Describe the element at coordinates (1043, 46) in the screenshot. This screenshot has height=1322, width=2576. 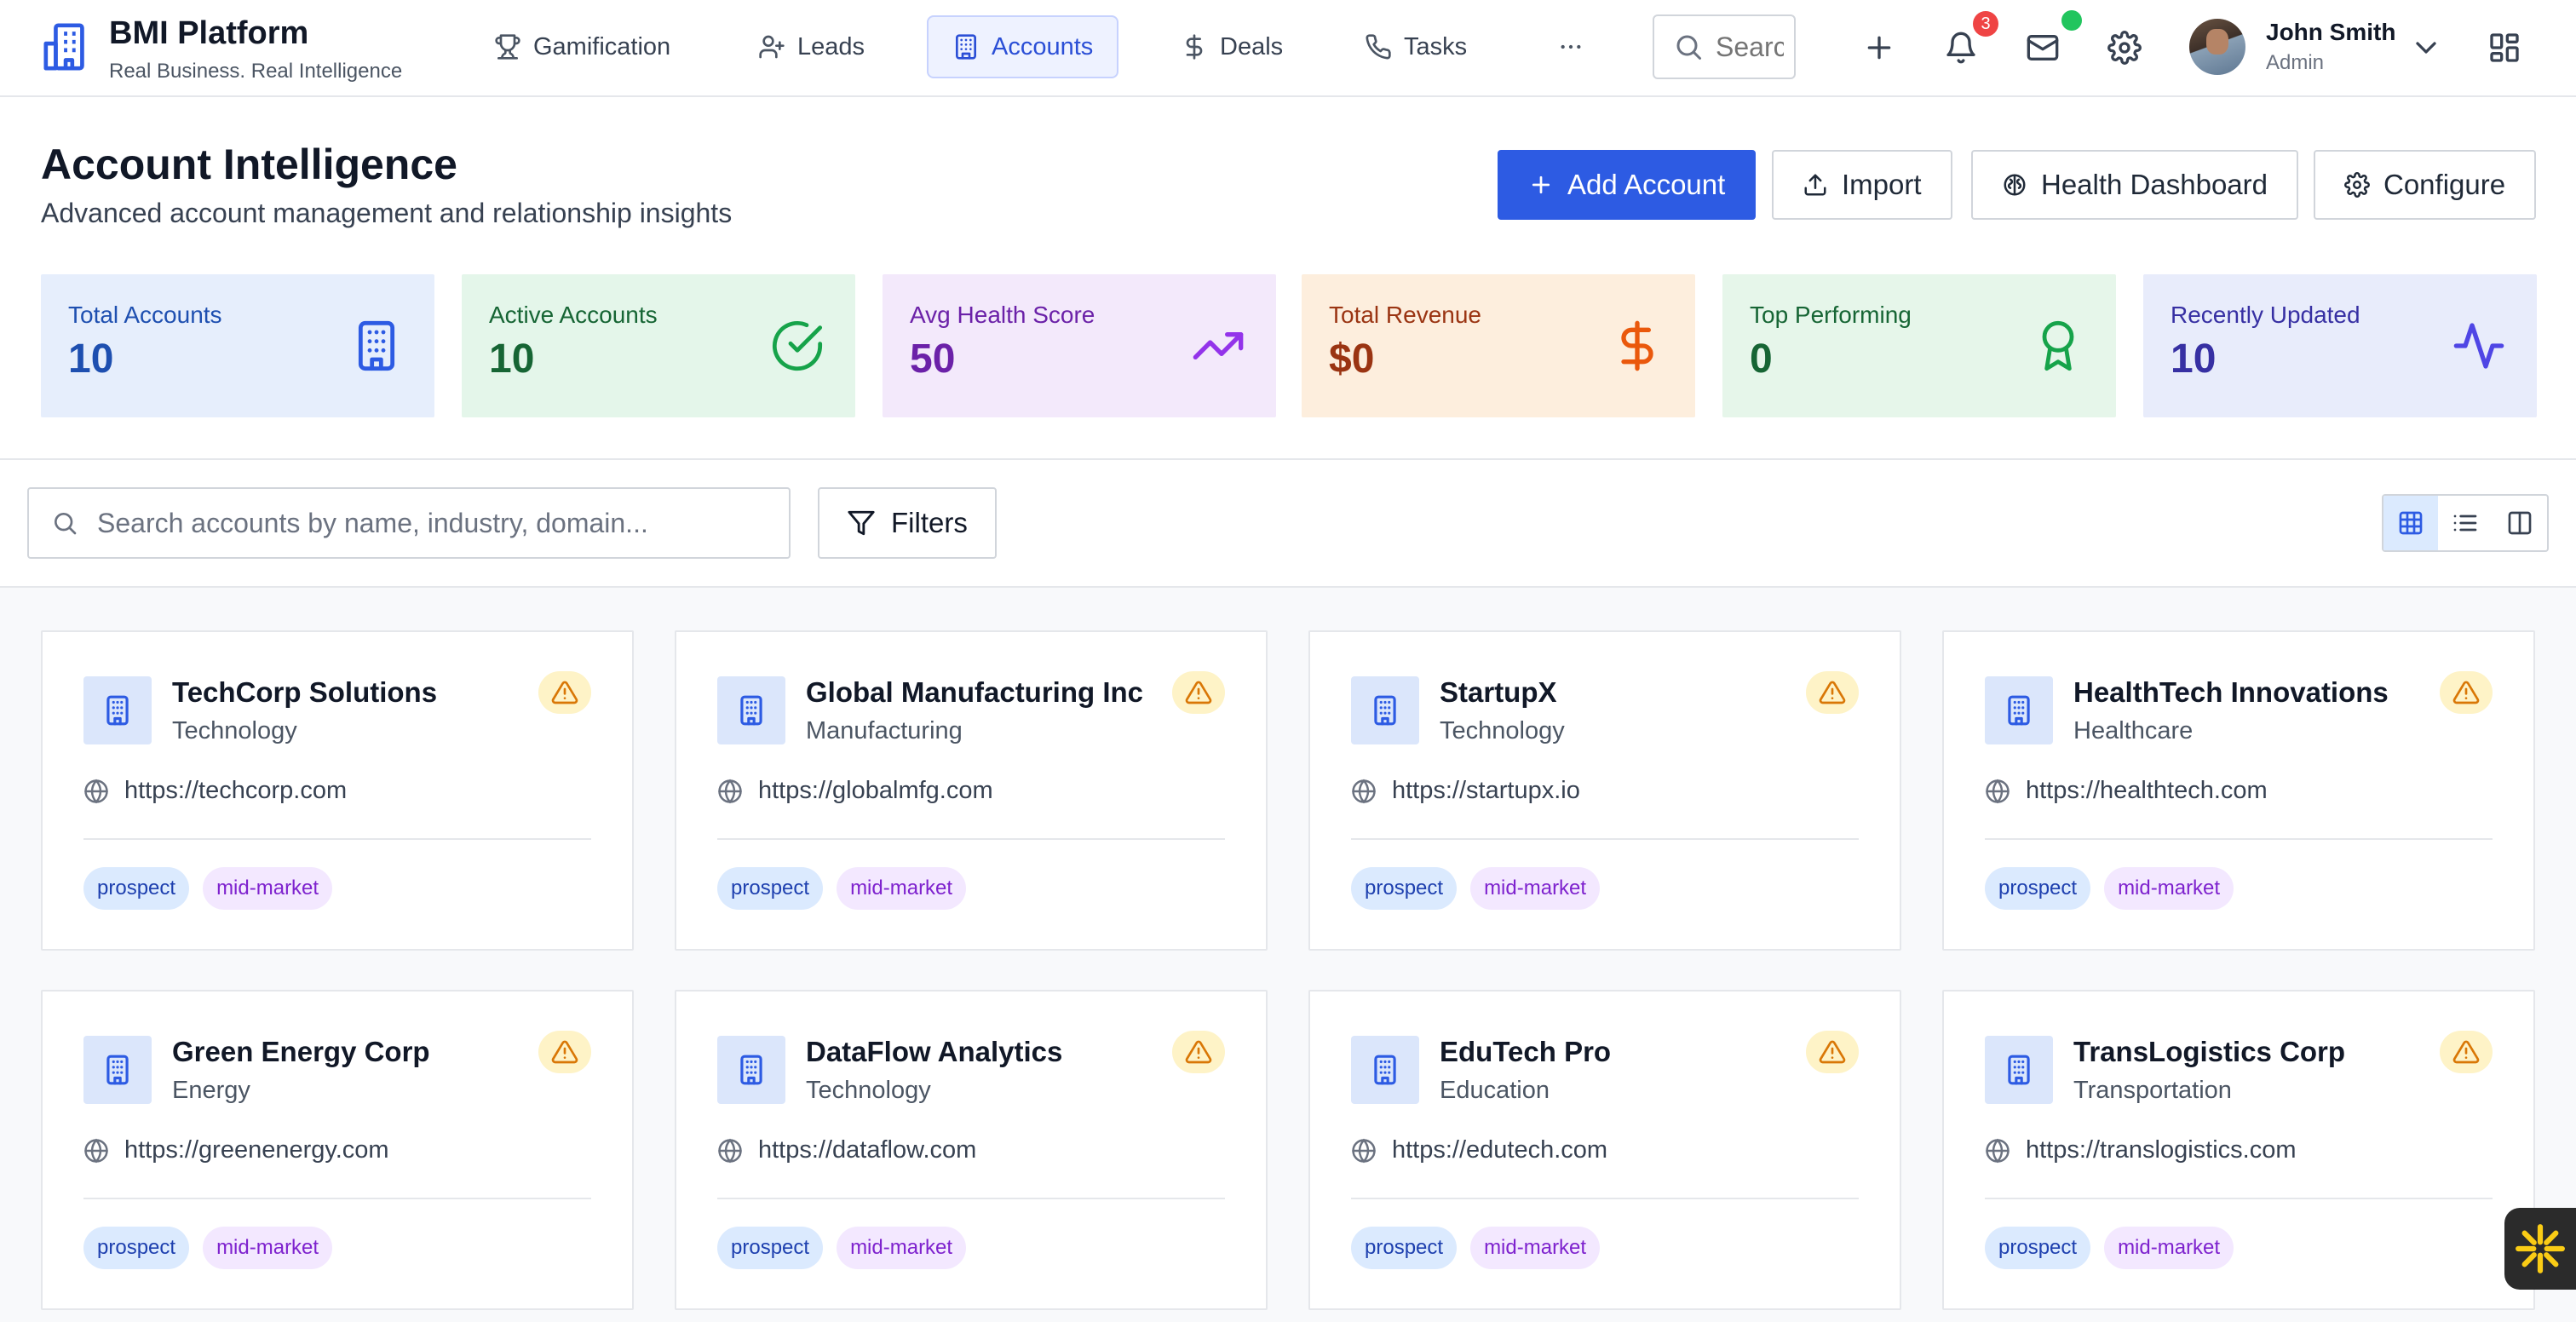
I see `nav-label: Accounts` at that location.